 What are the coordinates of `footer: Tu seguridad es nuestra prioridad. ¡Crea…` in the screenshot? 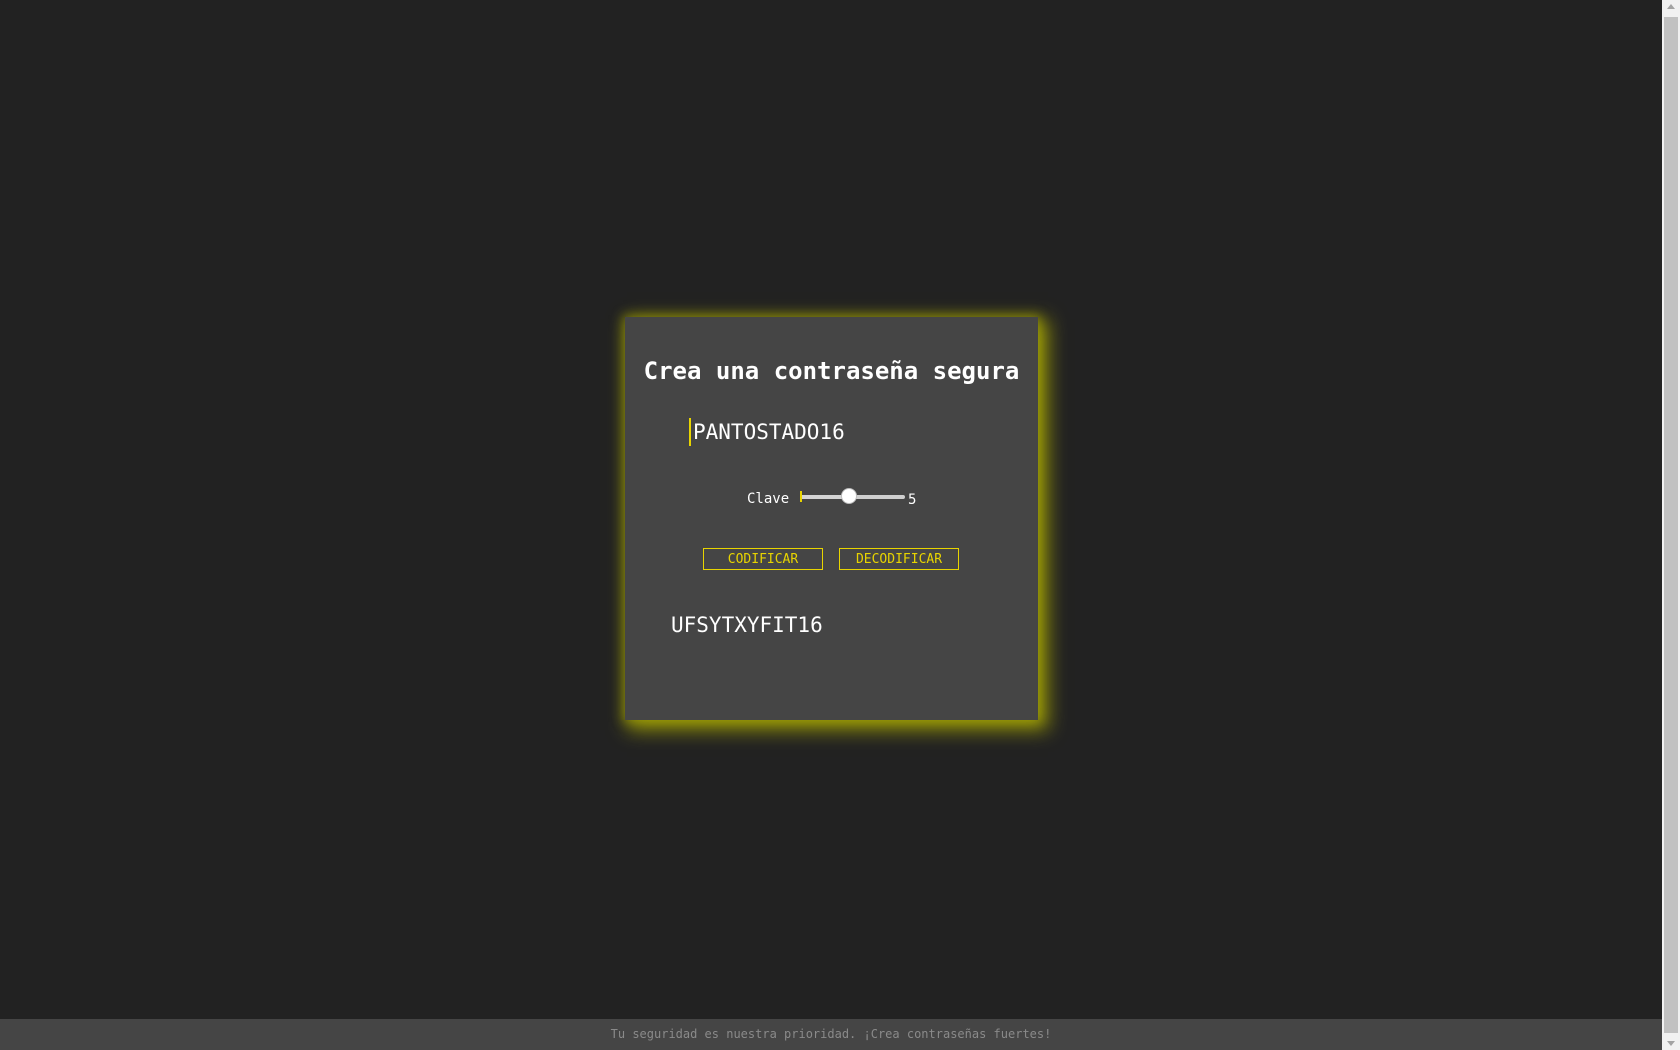 It's located at (831, 1034).